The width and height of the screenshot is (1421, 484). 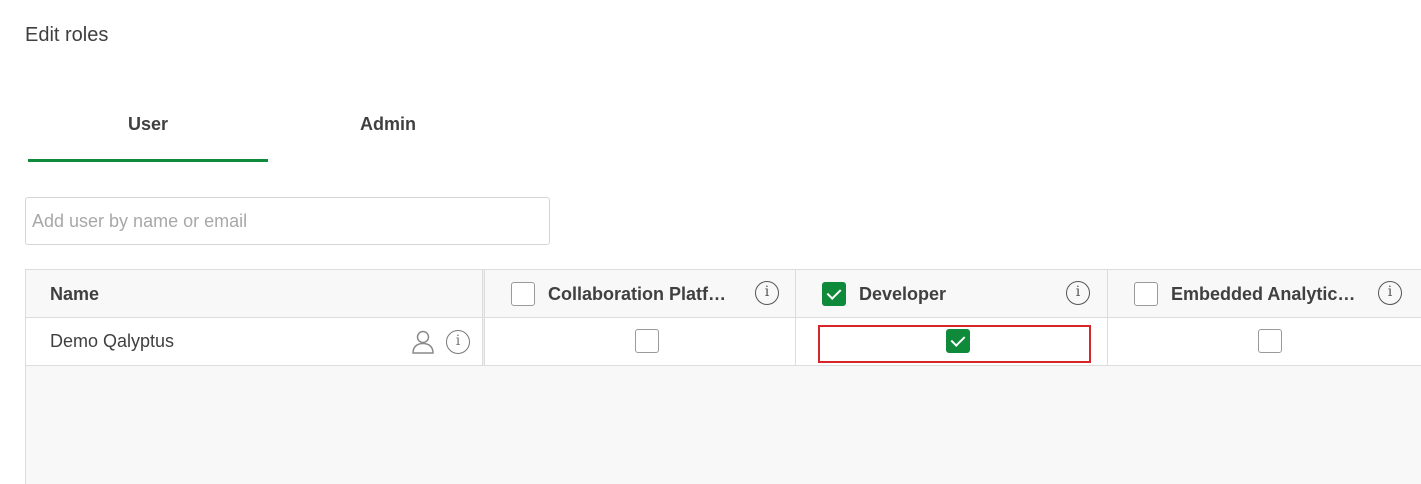 I want to click on header-cell-embedded: Embedded Analytic… i, so click(x=1264, y=293).